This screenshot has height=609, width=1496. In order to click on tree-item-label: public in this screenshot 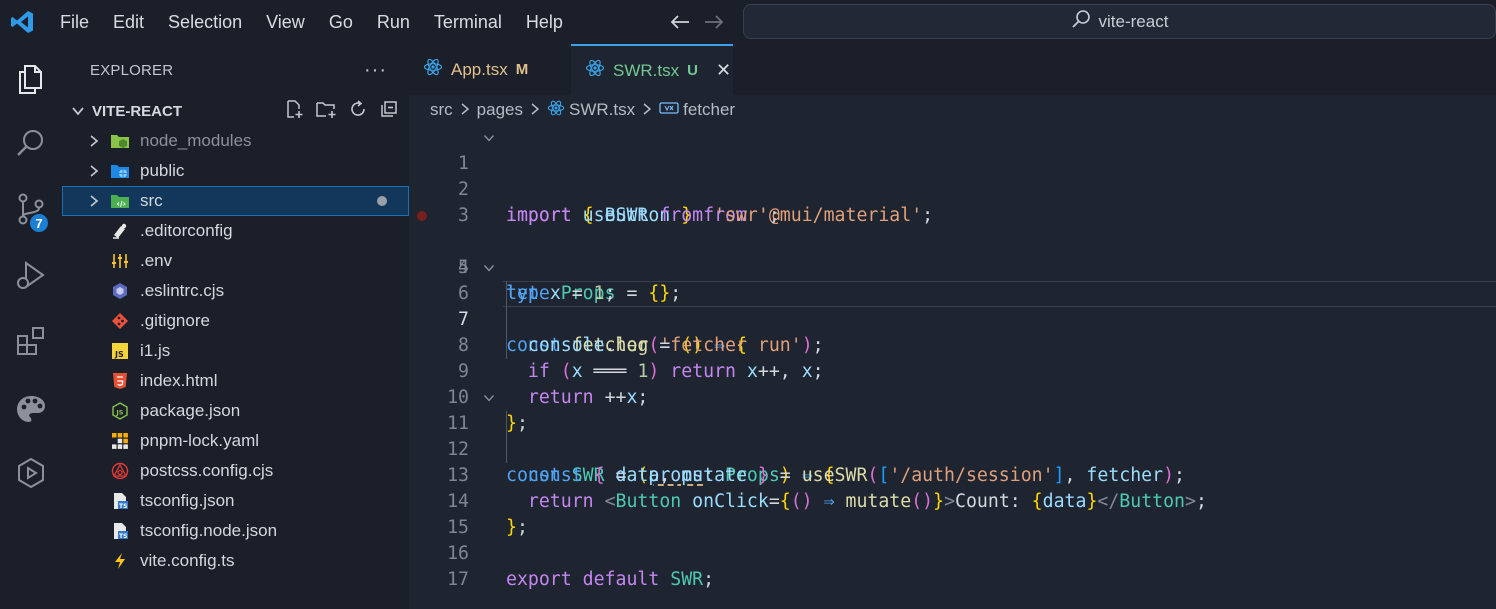, I will do `click(162, 170)`.